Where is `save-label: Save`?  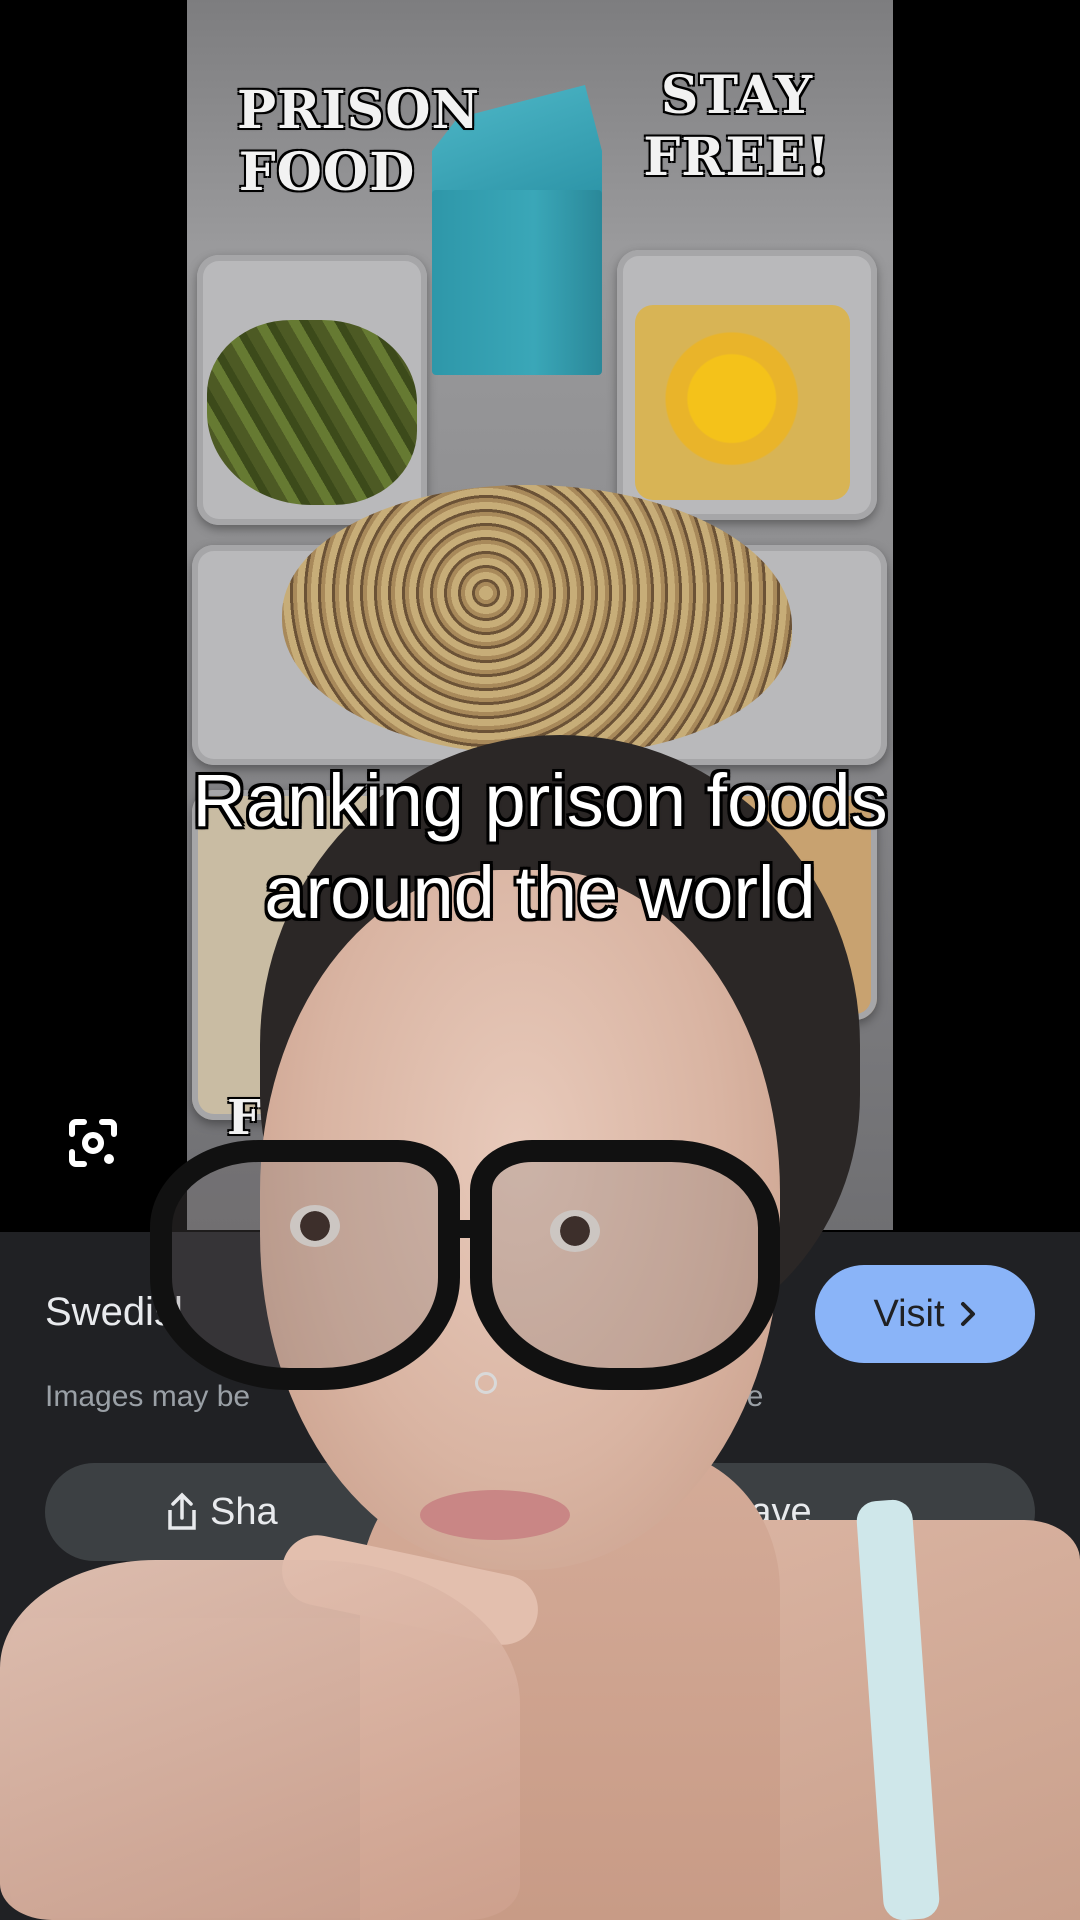 save-label: Save is located at coordinates (768, 1511).